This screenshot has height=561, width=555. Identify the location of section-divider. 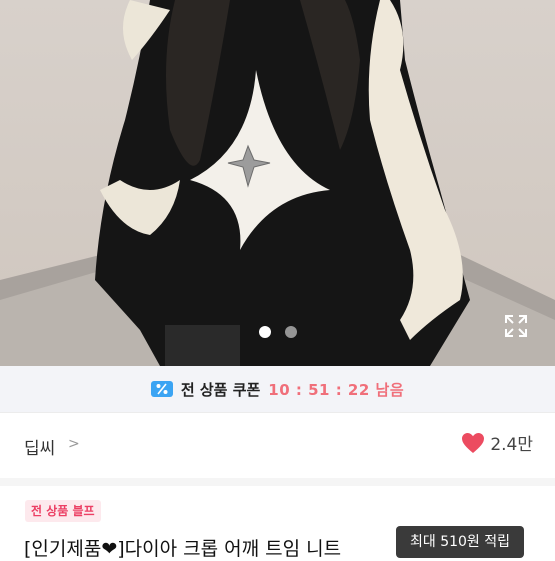
(277, 482).